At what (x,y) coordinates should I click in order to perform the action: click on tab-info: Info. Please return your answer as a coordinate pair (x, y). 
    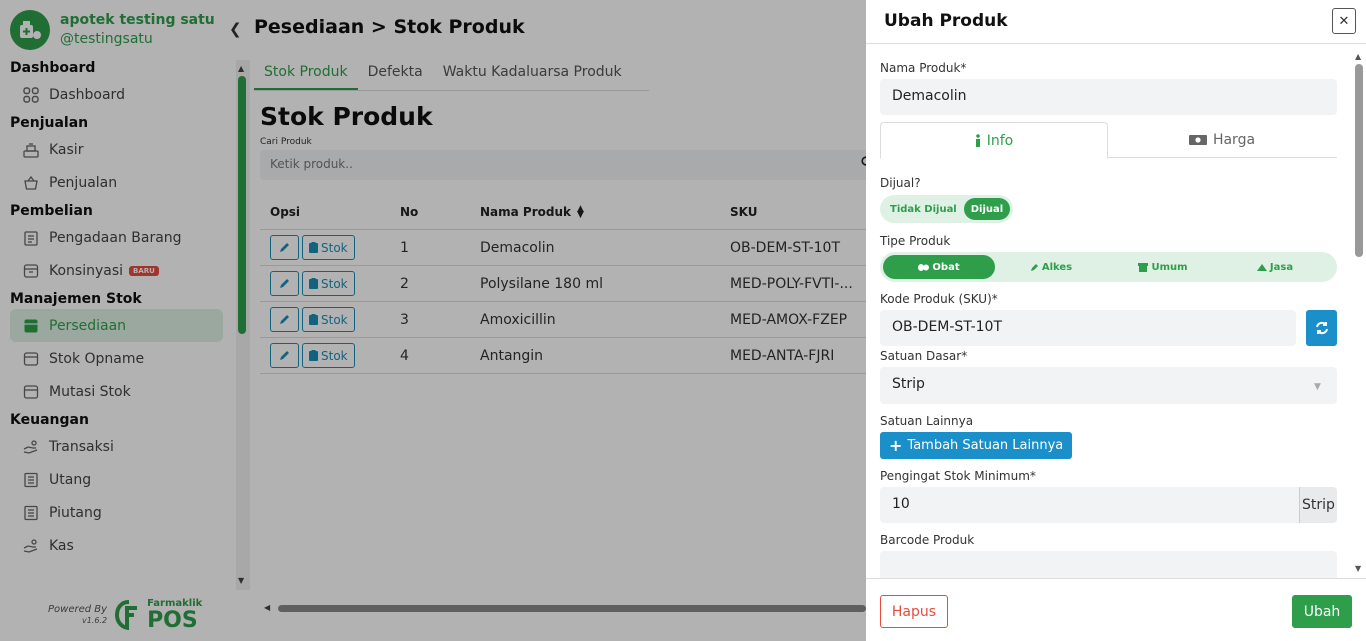
    Looking at the image, I should click on (994, 140).